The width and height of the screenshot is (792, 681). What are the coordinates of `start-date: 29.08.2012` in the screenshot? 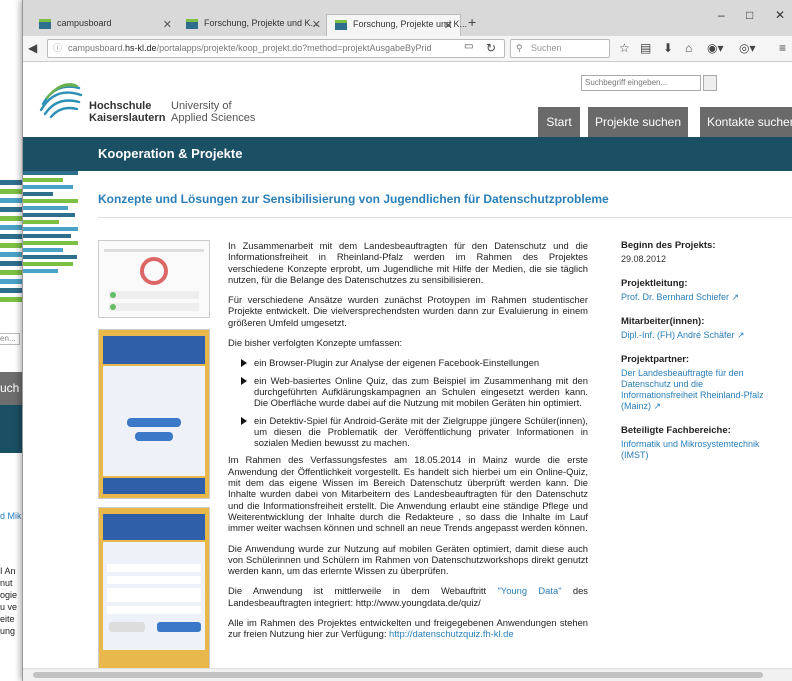 It's located at (644, 259).